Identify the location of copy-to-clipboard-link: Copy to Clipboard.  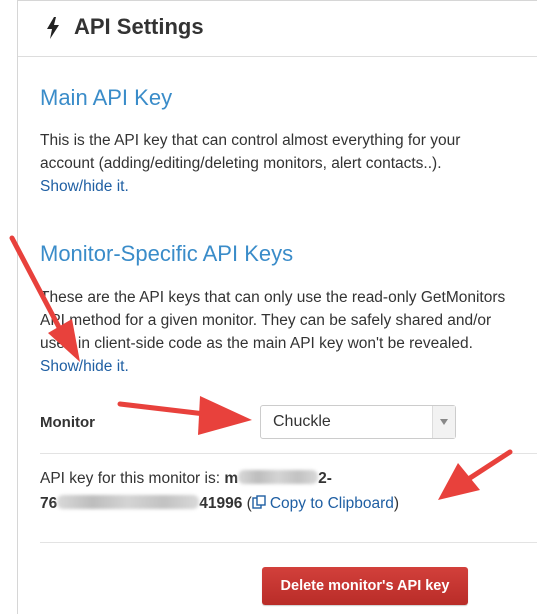
(323, 503).